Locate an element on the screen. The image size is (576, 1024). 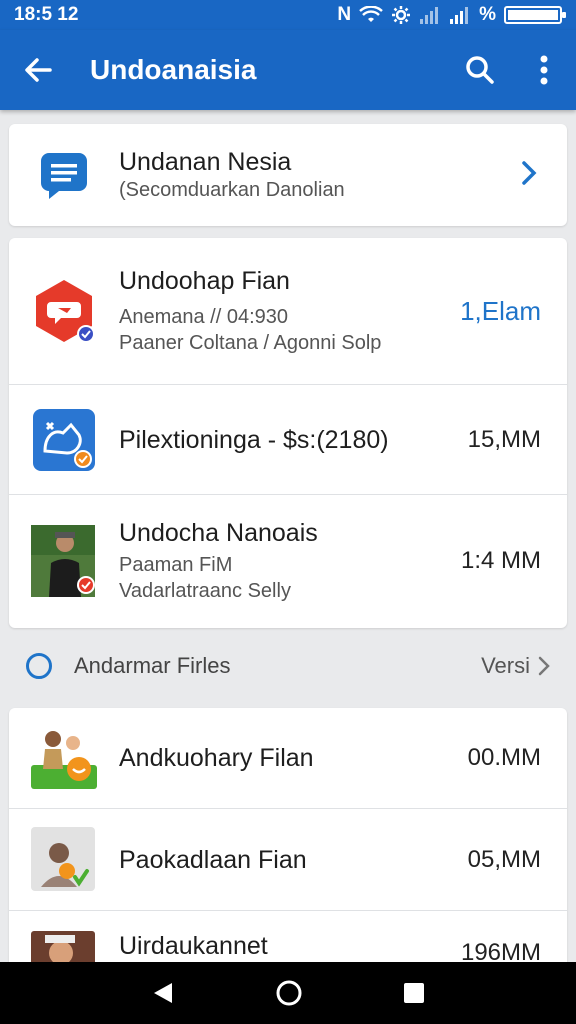
section-header: Andarmar Firles Versi is located at coordinates (288, 666).